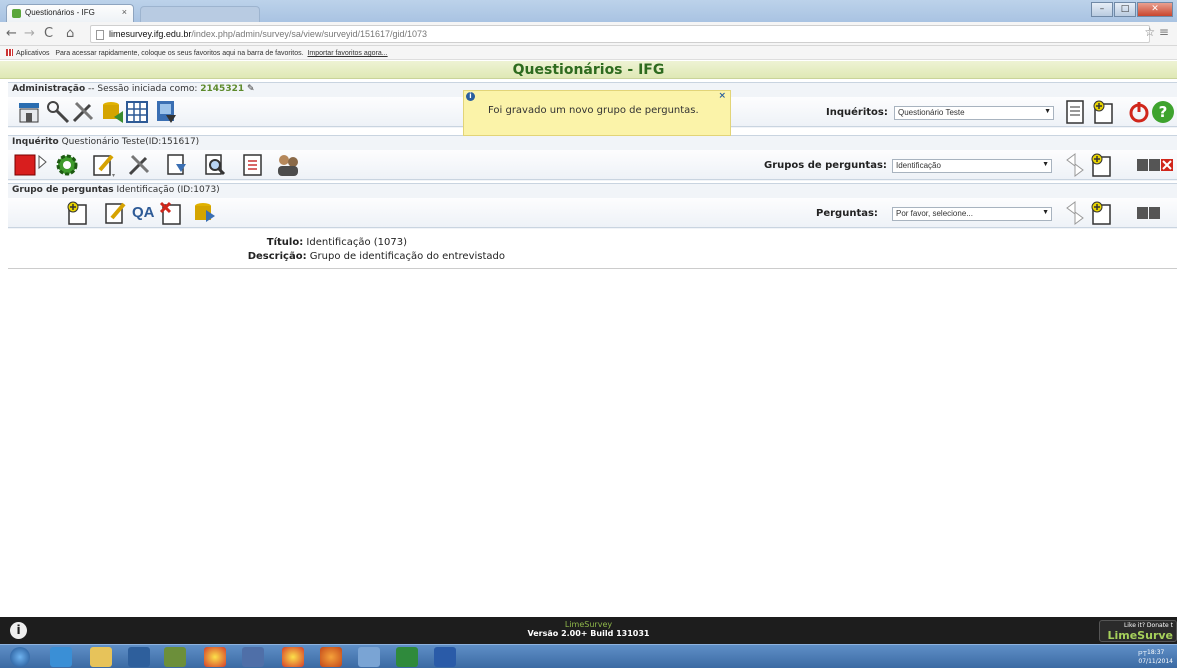  What do you see at coordinates (1101, 165) in the screenshot?
I see `add-group-icon` at bounding box center [1101, 165].